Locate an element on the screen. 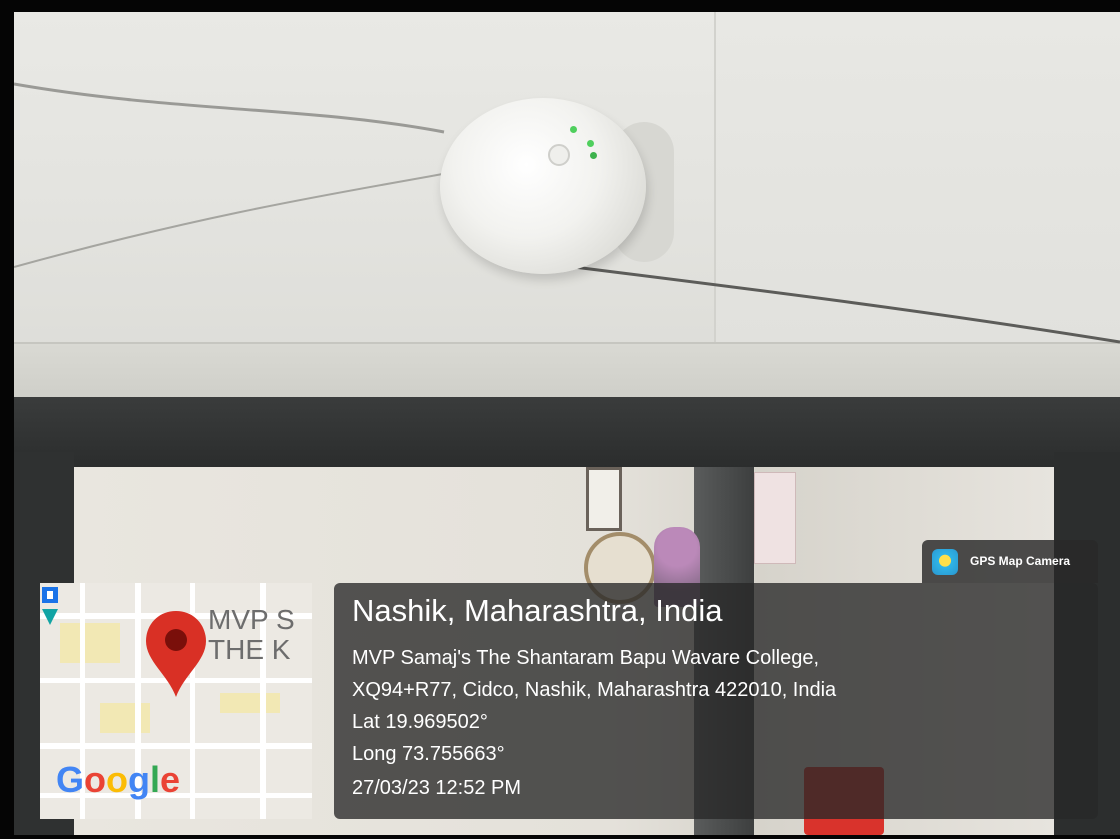  badge-label: GPS Map Camera is located at coordinates (1020, 561).